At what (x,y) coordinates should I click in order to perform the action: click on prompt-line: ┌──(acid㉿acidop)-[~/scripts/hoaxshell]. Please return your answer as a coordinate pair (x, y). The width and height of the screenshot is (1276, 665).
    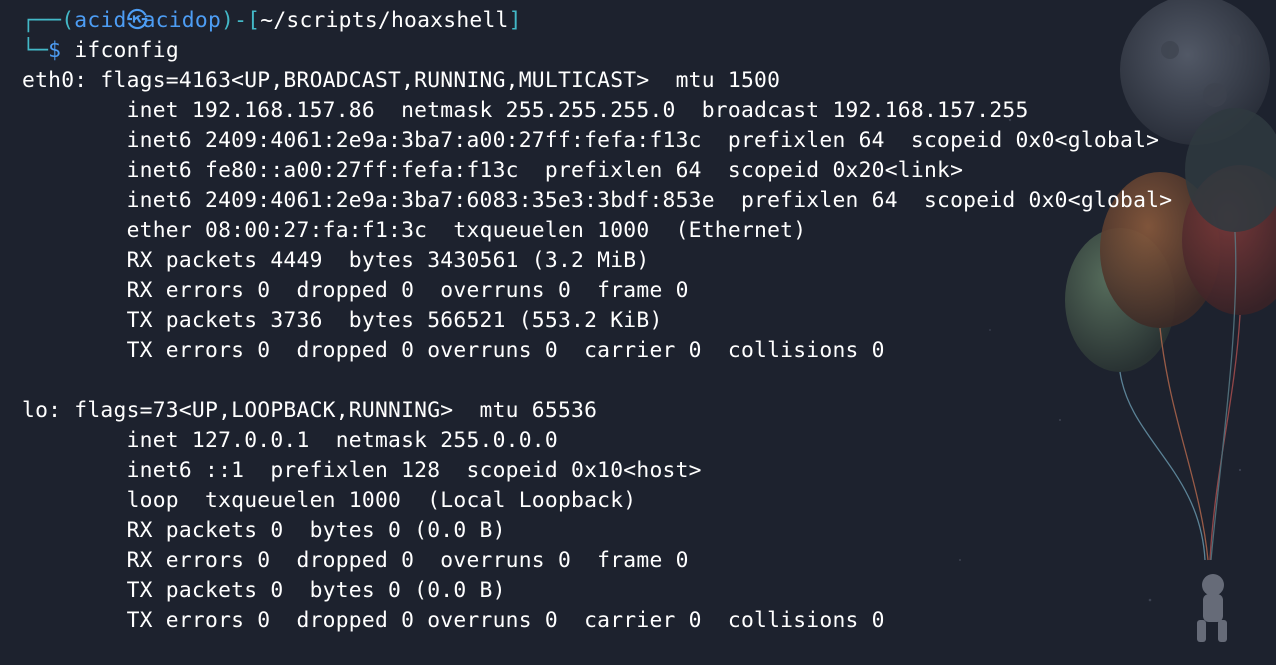
    Looking at the image, I should click on (597, 21).